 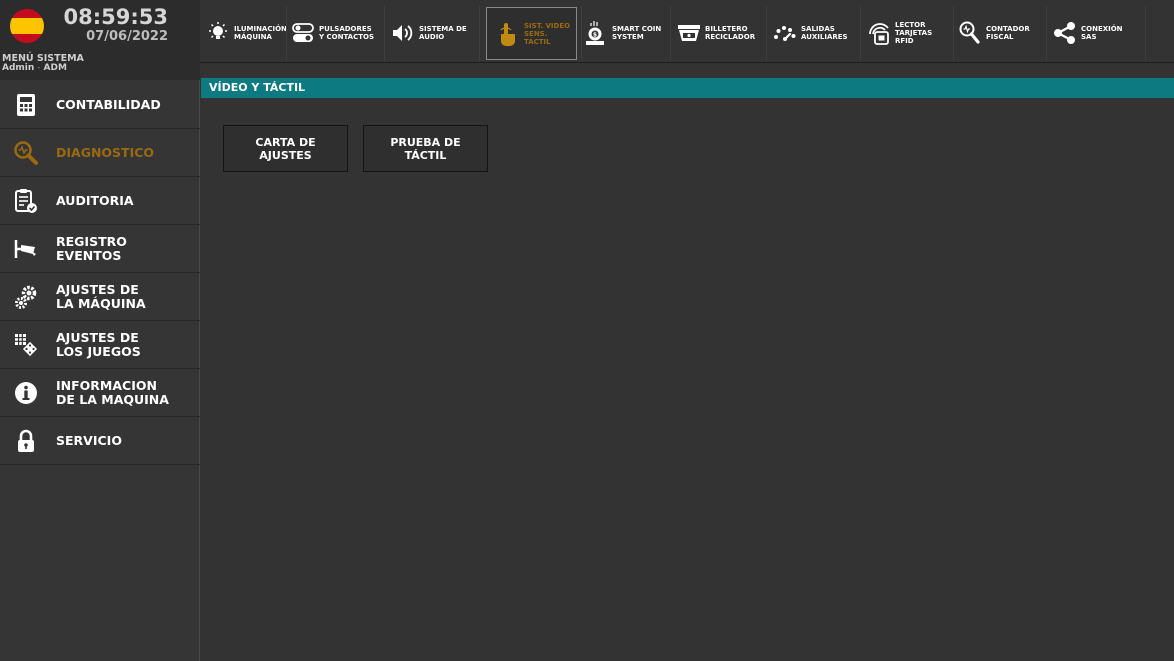 What do you see at coordinates (95, 200) in the screenshot?
I see `sidebar-item-label: AUDITORIA` at bounding box center [95, 200].